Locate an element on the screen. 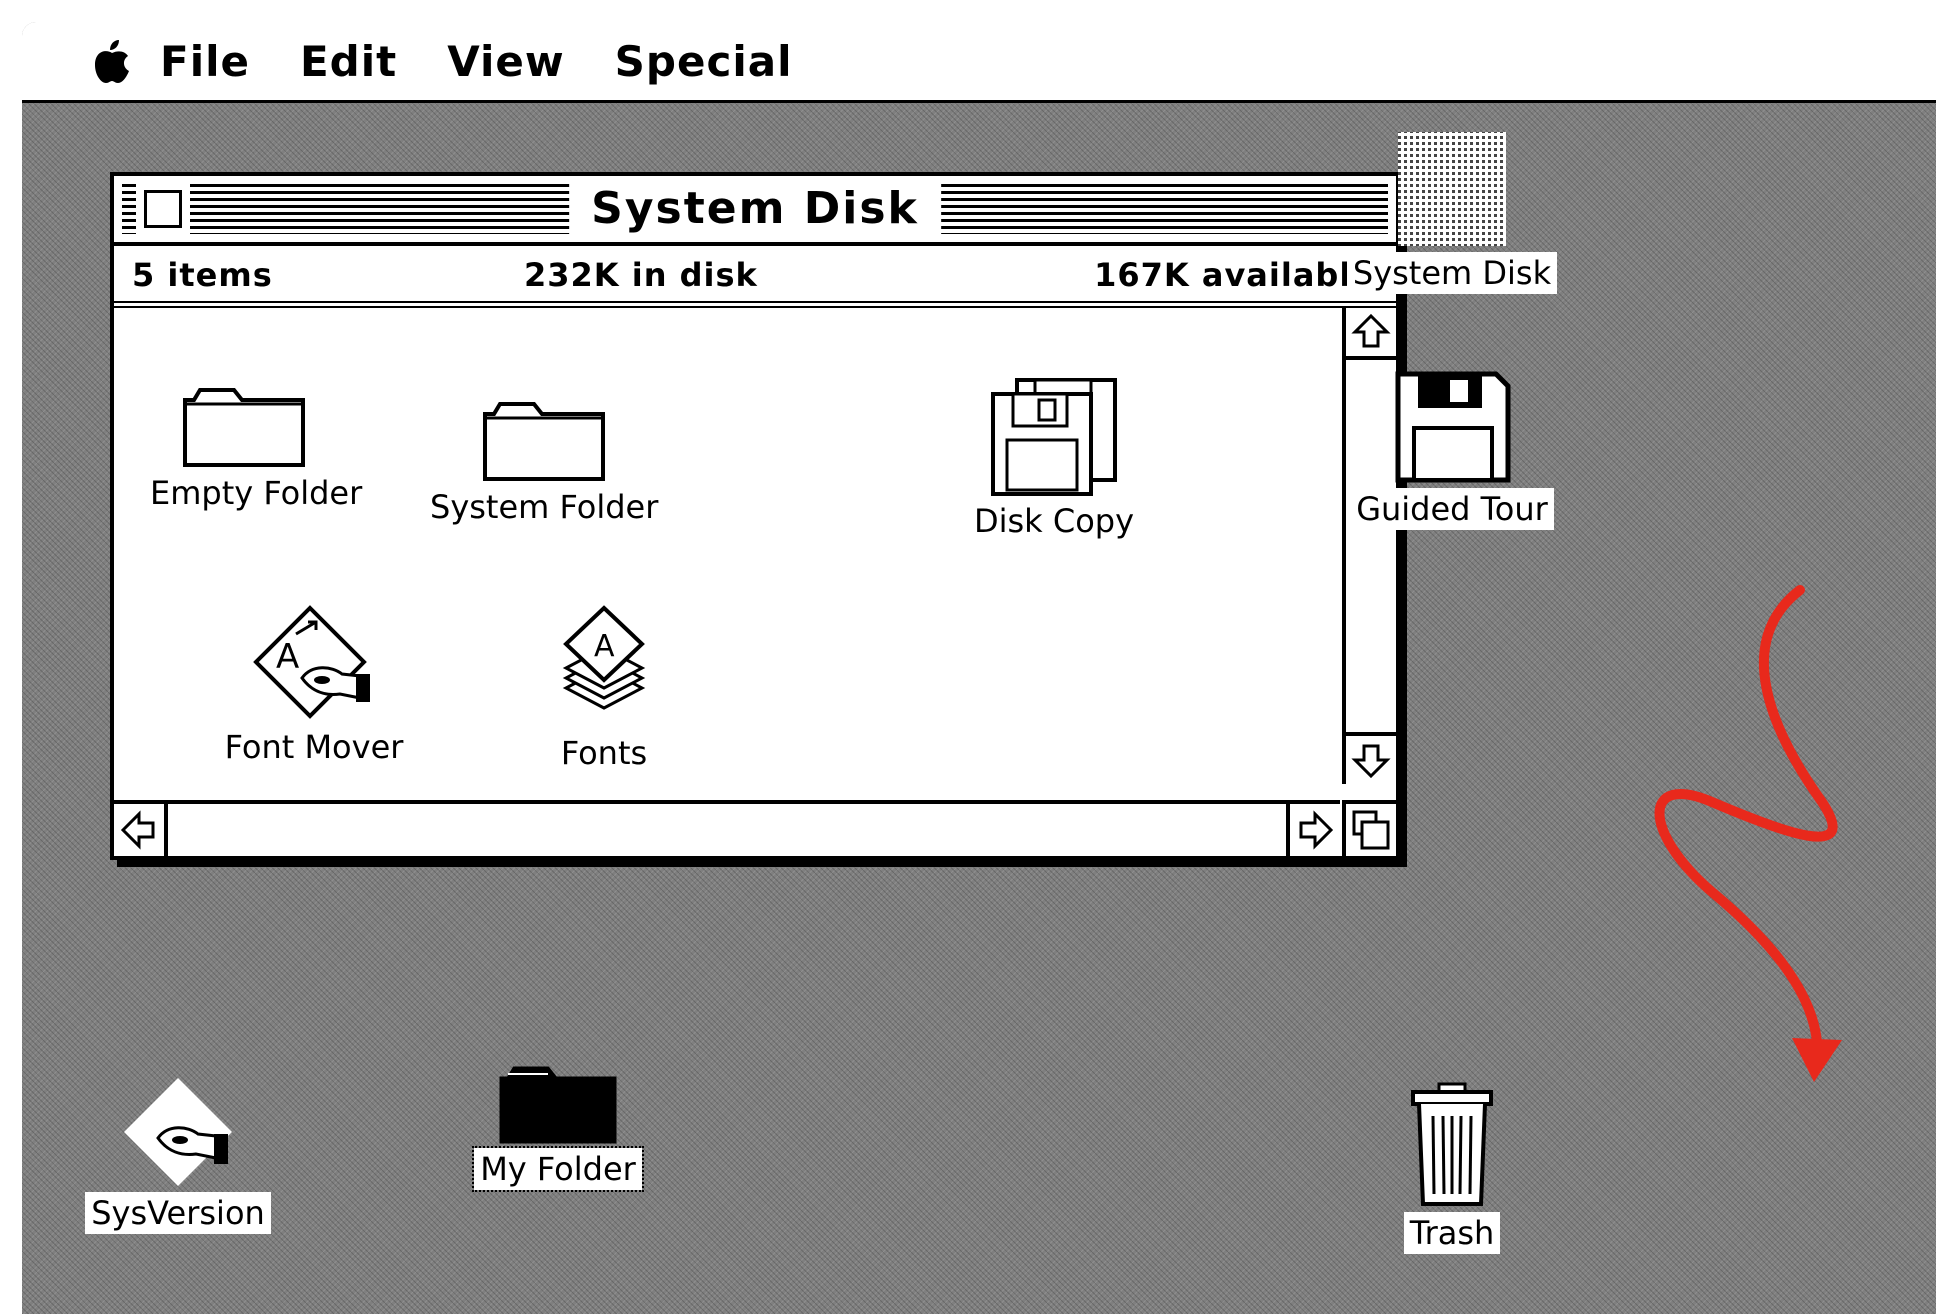 The height and width of the screenshot is (1314, 1936). disk-copy-app: Disk Copy is located at coordinates (1054, 459).